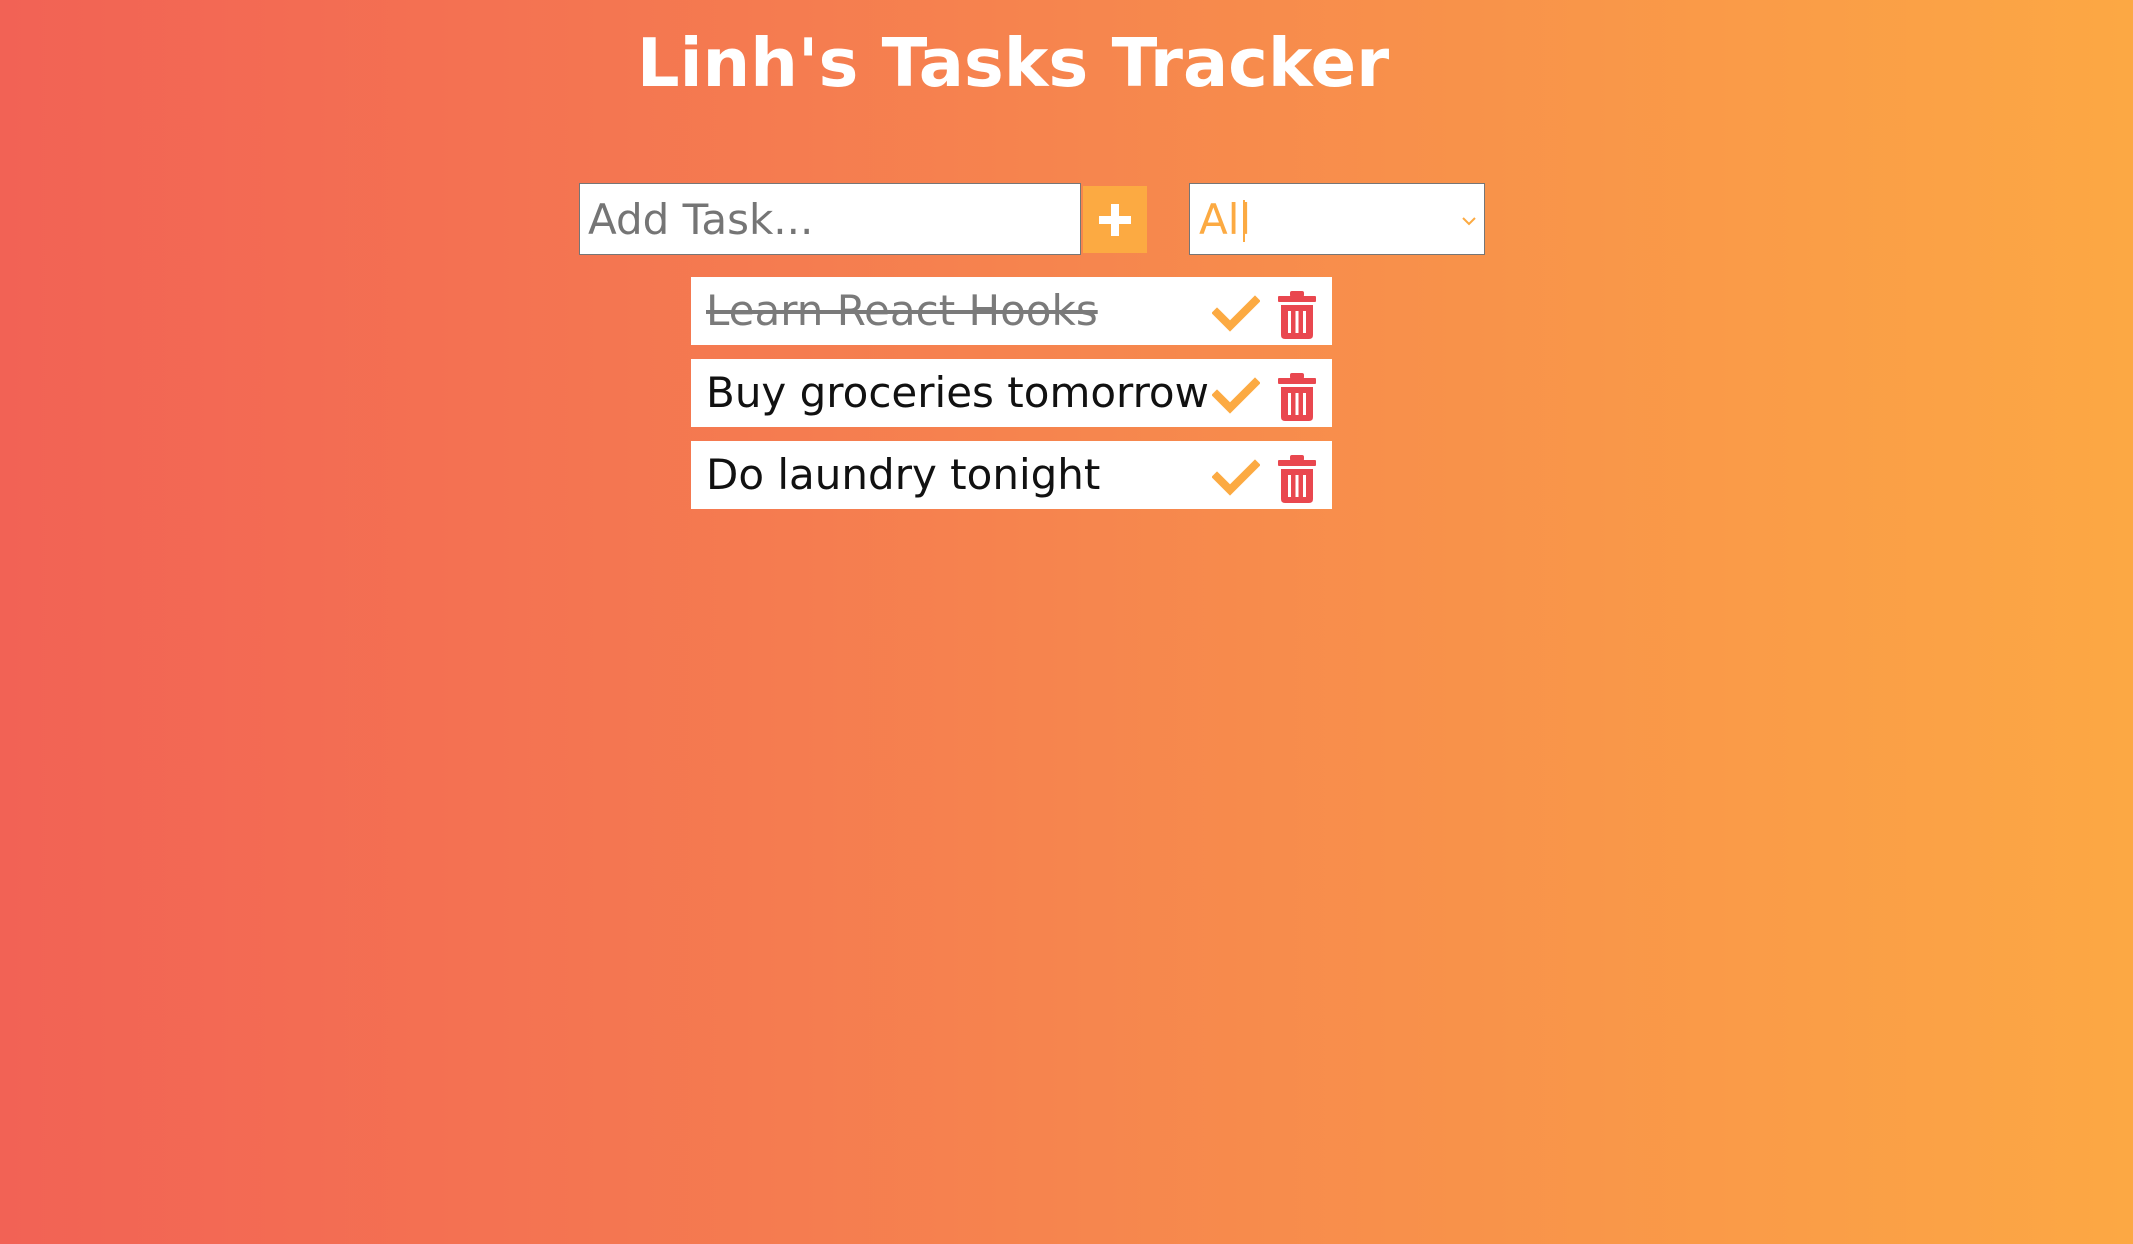 This screenshot has width=2133, height=1244. I want to click on todo-text: Learn React Hooks, so click(902, 310).